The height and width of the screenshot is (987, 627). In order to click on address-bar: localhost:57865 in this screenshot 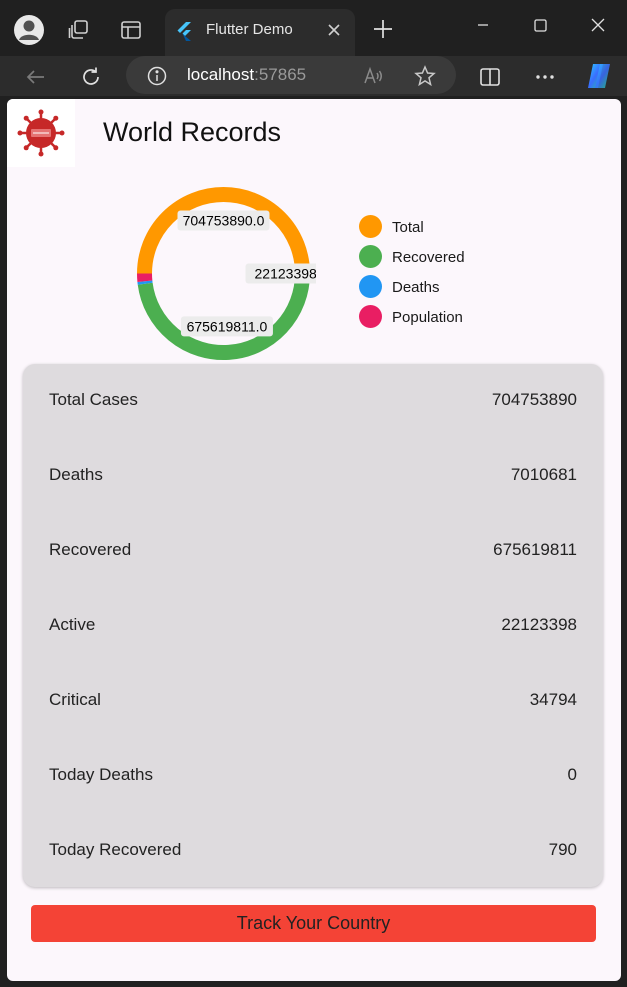, I will do `click(291, 75)`.